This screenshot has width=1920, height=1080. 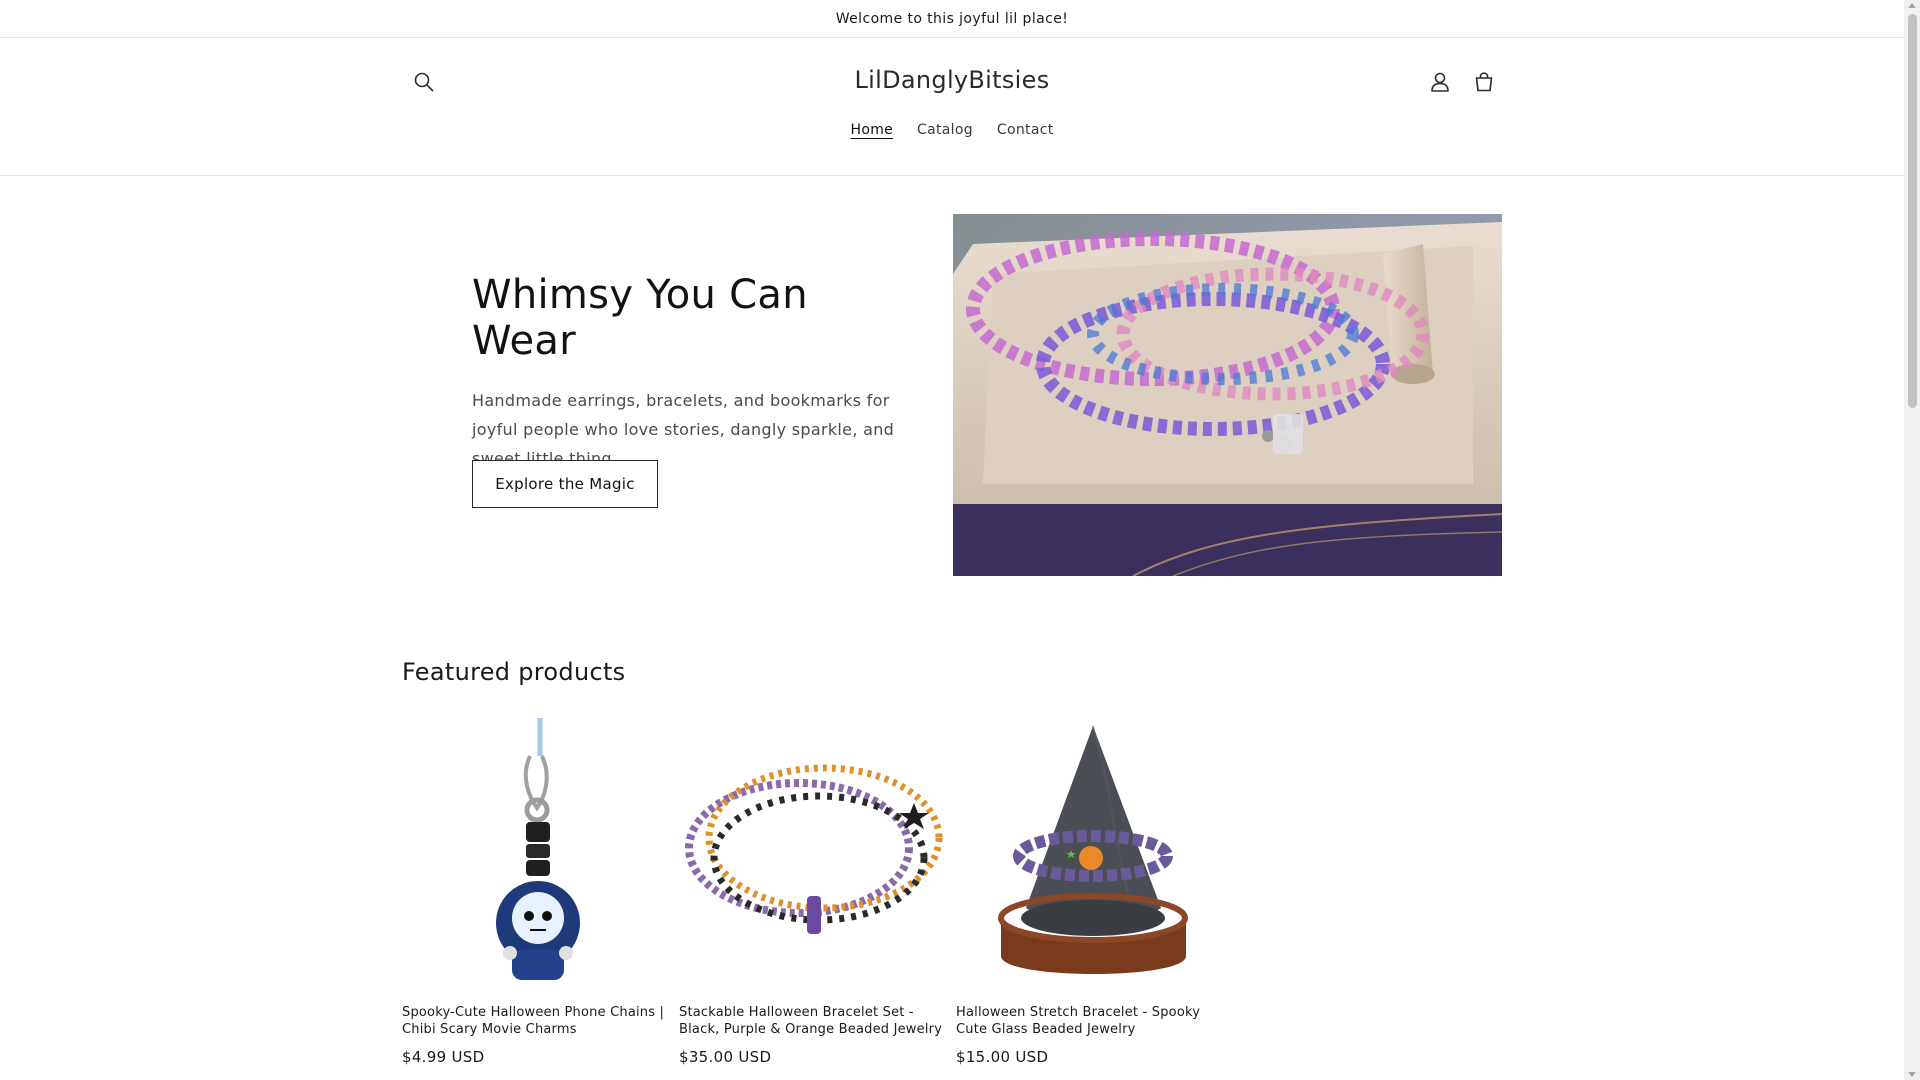 I want to click on featured-title: Featured products, so click(x=514, y=672).